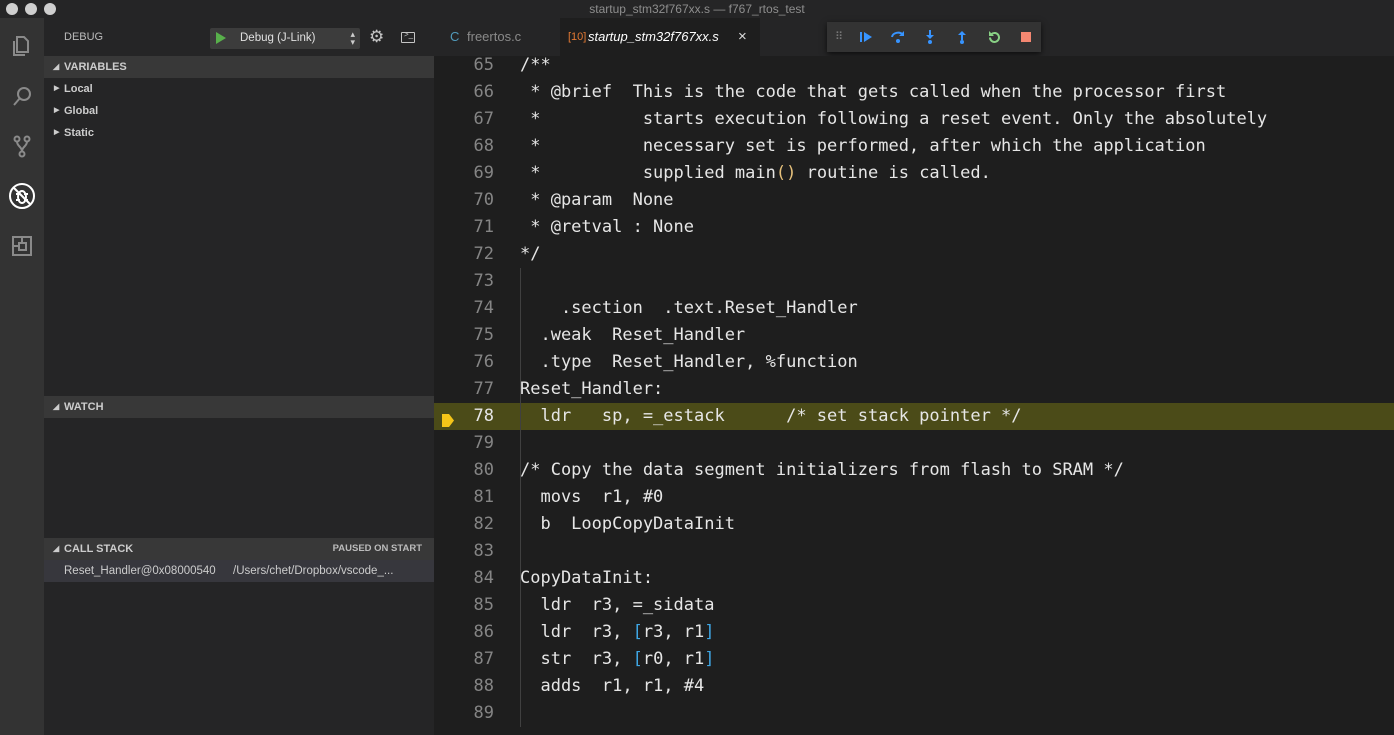  I want to click on code-line: 69 * supplied main() routine is called., so click(914, 173).